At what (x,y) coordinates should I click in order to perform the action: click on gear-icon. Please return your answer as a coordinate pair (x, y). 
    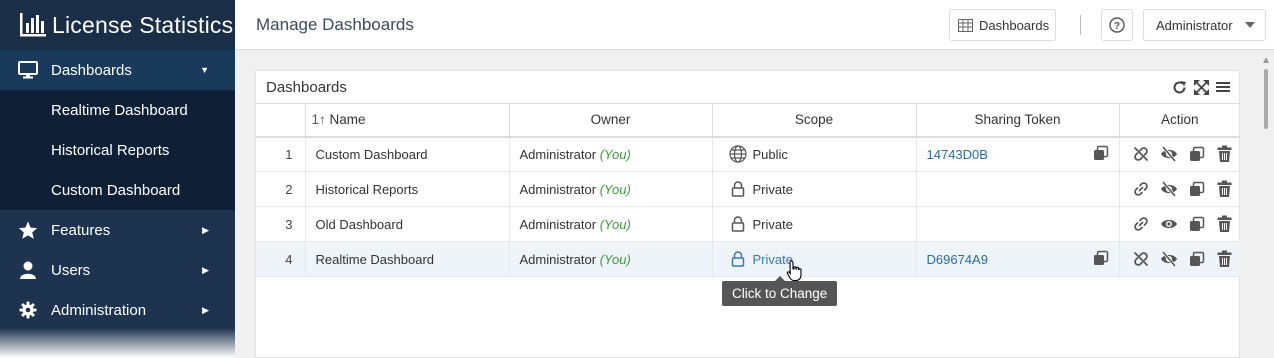
    Looking at the image, I should click on (28, 310).